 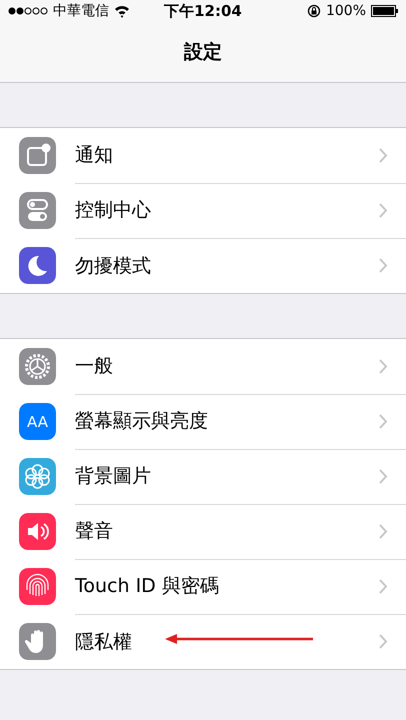 I want to click on settings-row: 隱私權, so click(x=203, y=641).